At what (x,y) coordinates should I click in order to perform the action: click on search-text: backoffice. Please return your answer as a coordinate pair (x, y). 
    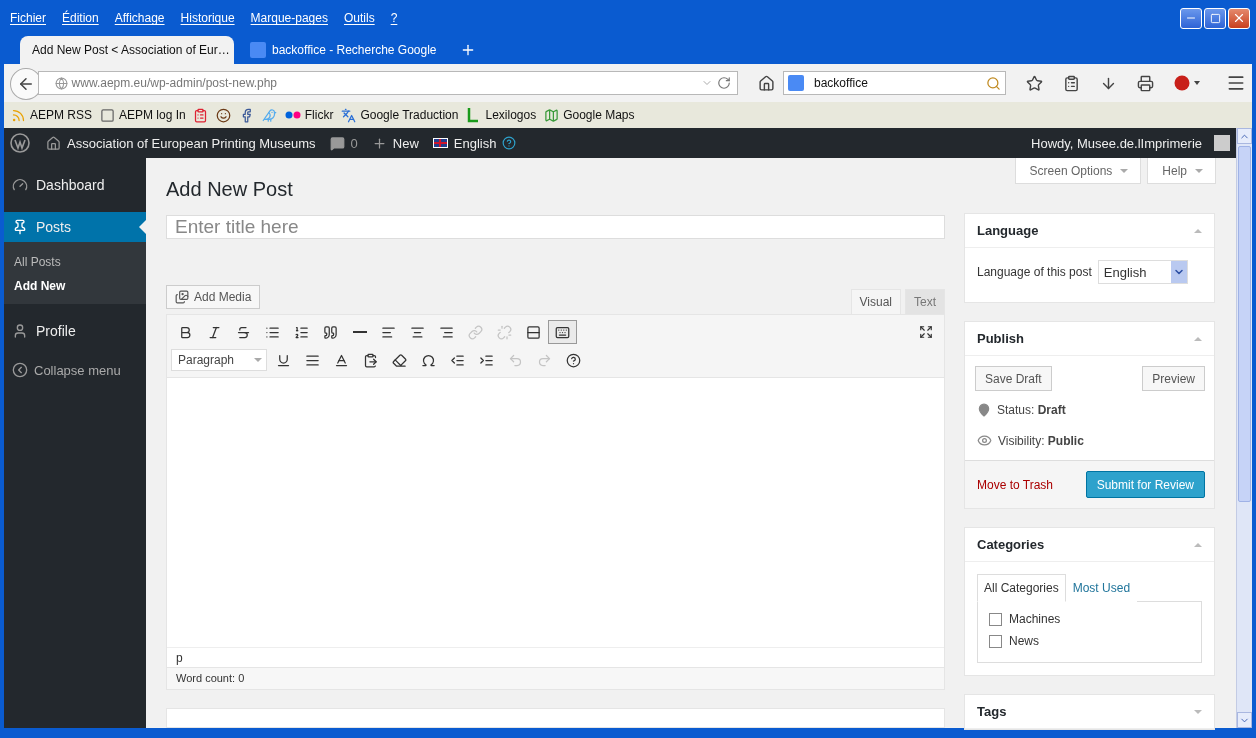
    Looking at the image, I should click on (841, 83).